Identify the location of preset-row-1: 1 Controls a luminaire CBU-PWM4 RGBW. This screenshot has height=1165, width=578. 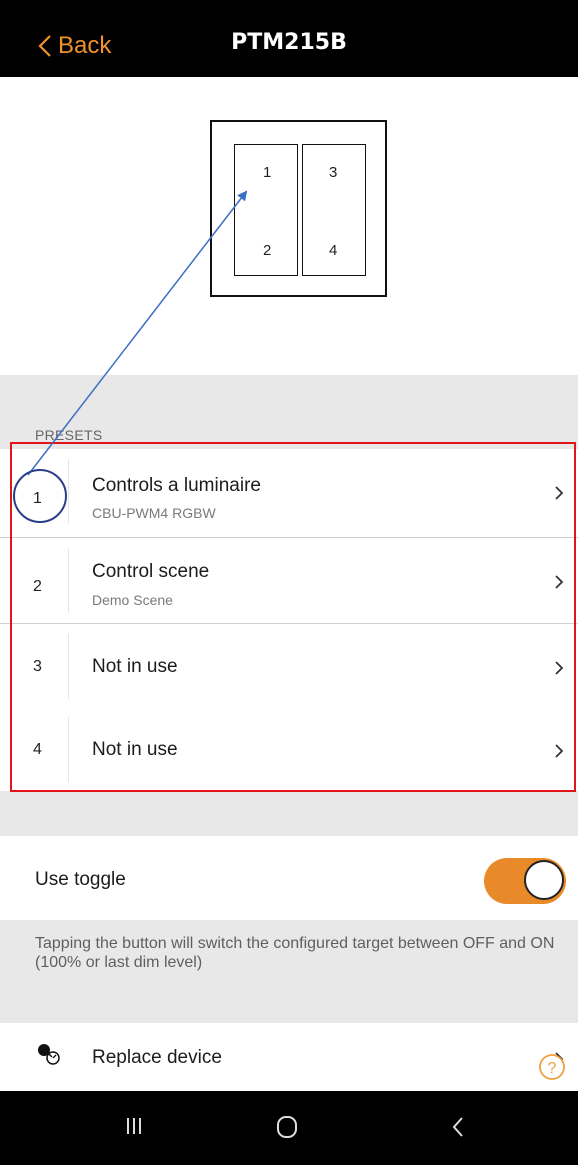
(289, 491).